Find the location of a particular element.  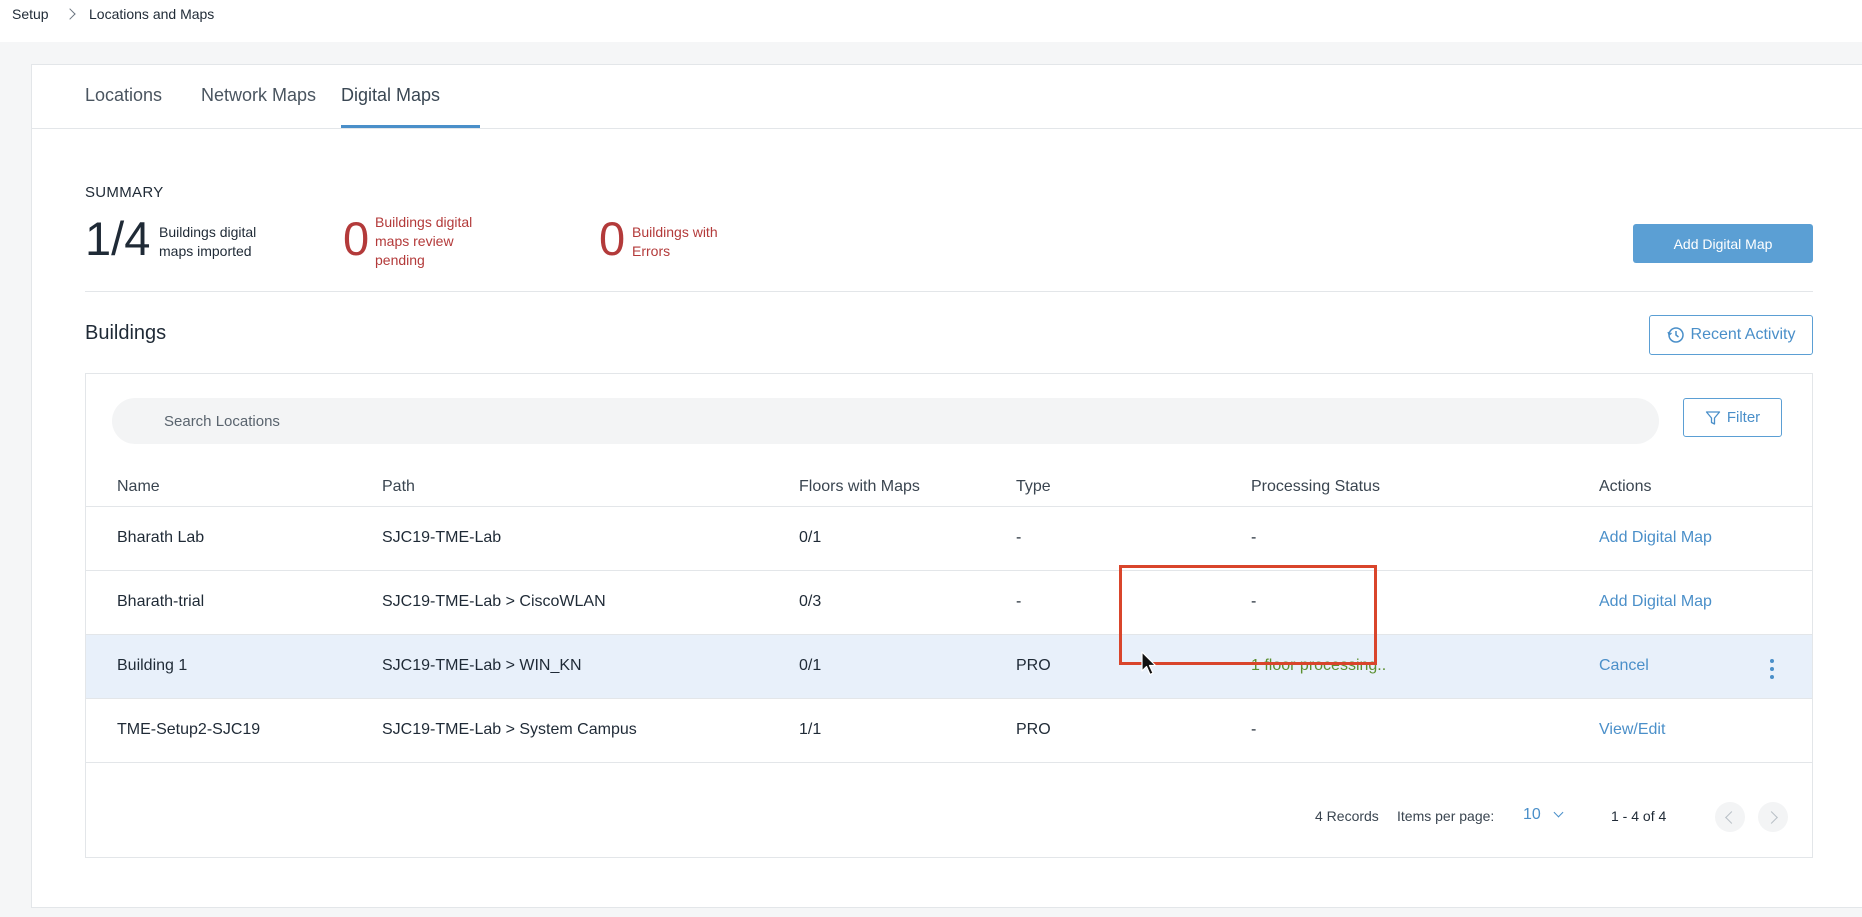

next-page-button is located at coordinates (1773, 817).